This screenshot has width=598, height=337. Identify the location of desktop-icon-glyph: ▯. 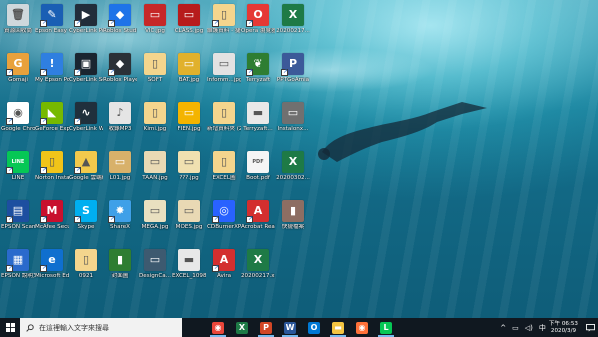
(155, 112).